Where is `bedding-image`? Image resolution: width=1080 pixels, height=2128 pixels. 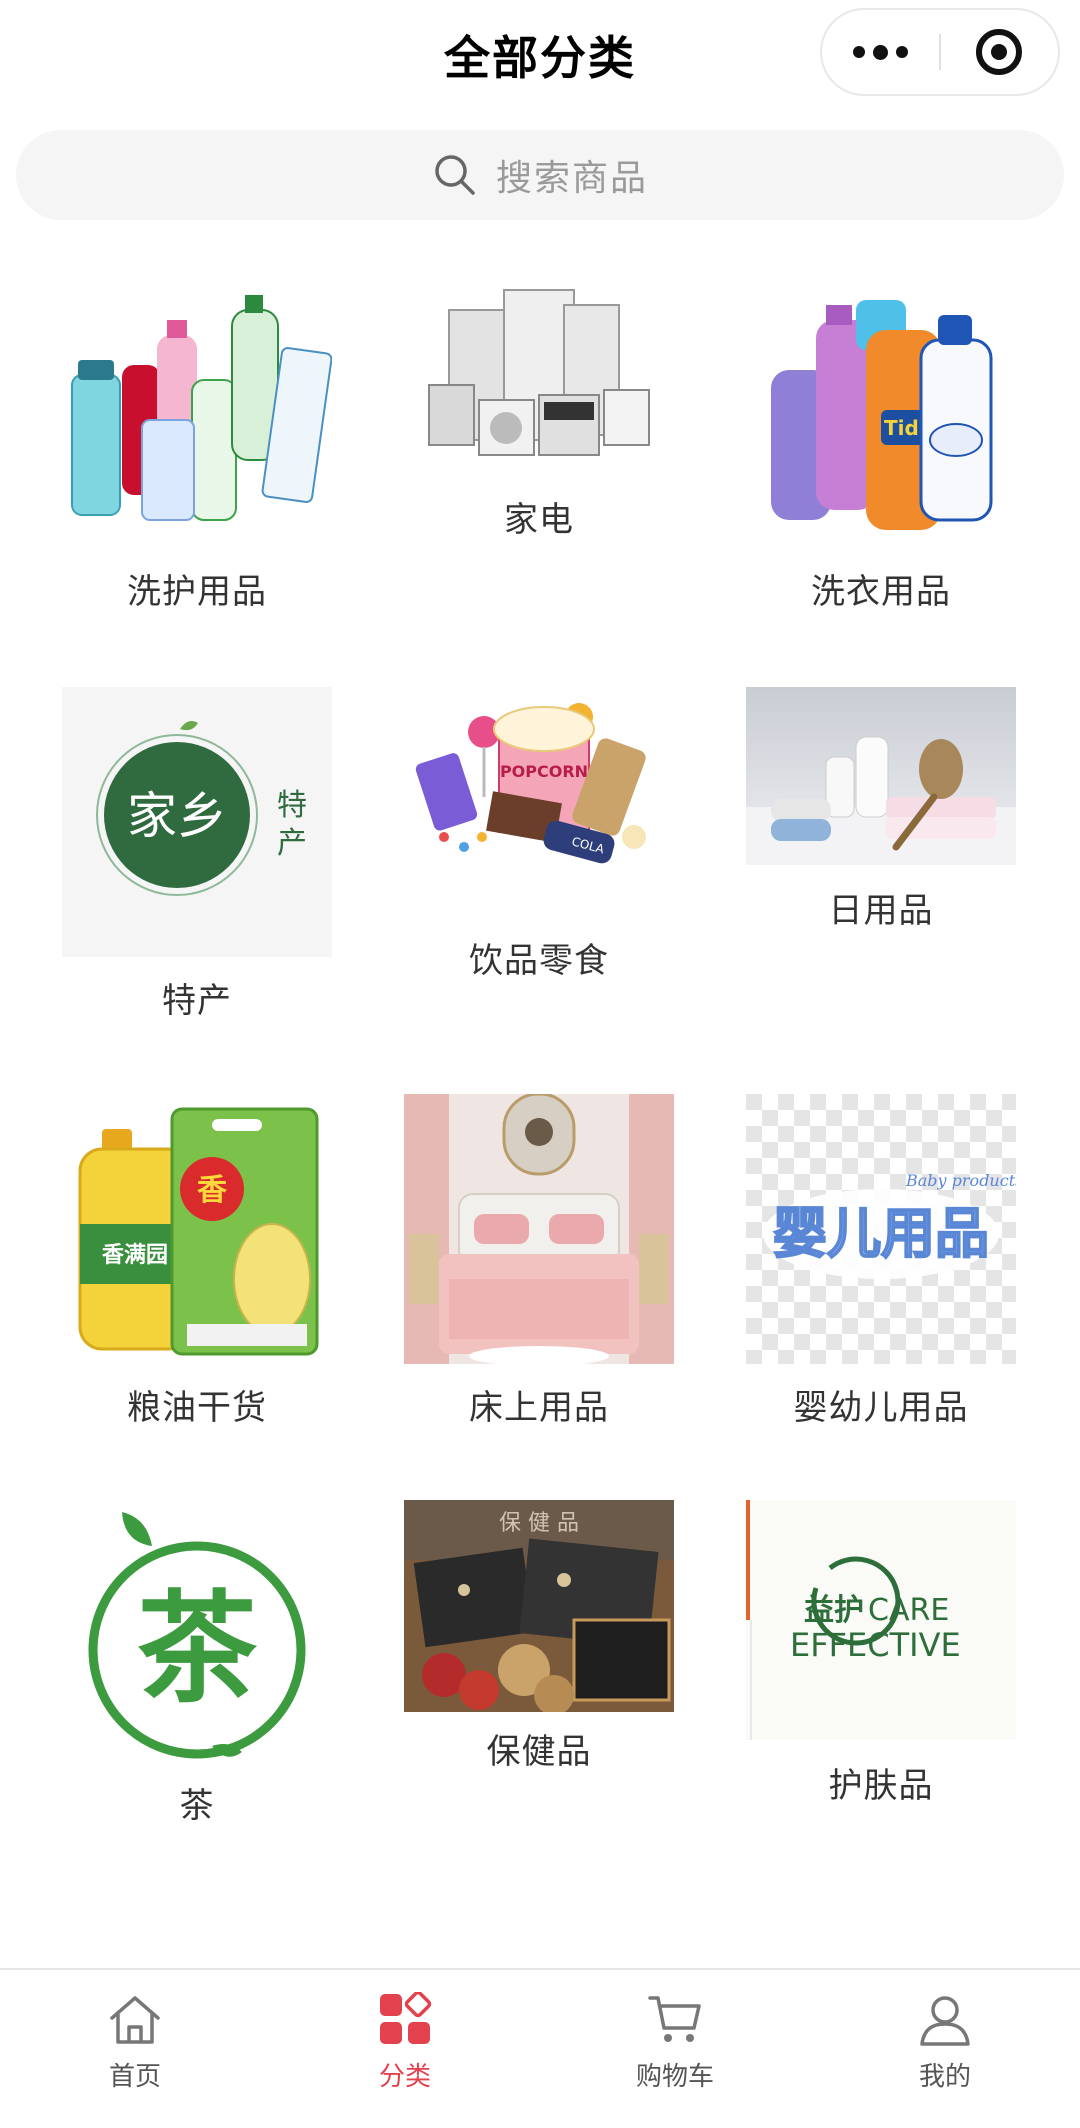 bedding-image is located at coordinates (539, 1229).